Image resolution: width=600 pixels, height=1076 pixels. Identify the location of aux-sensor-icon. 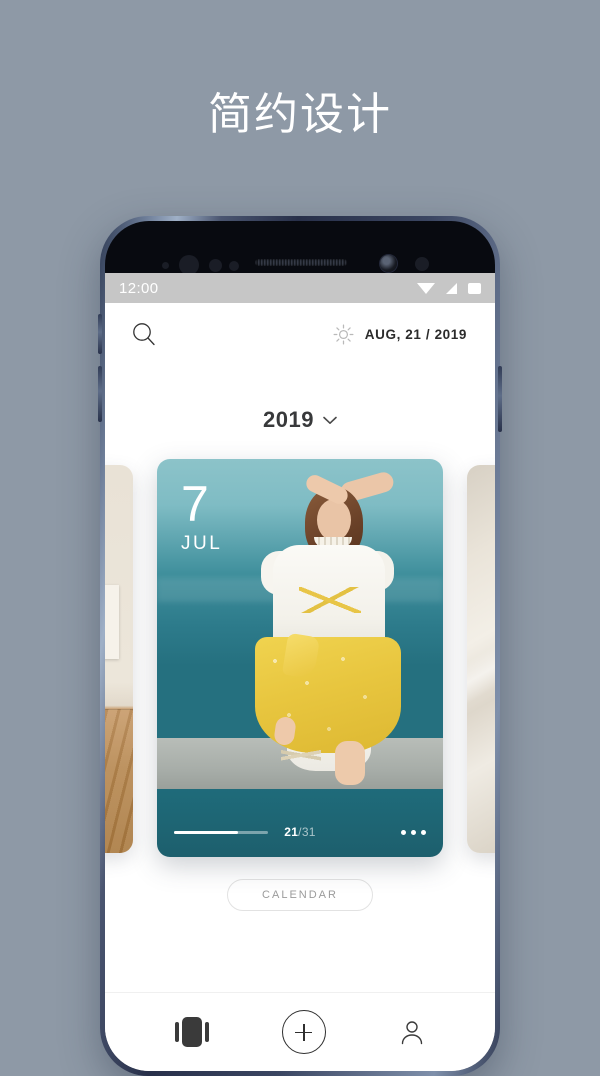
(422, 264).